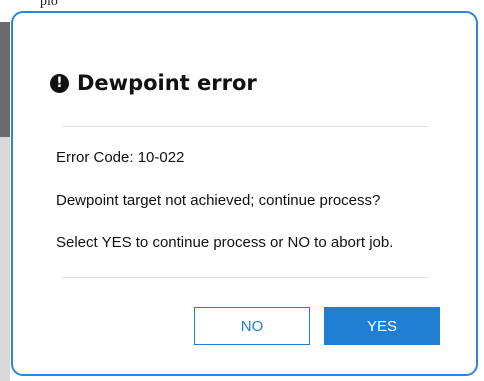 This screenshot has width=484, height=381. I want to click on header-divider, so click(245, 126).